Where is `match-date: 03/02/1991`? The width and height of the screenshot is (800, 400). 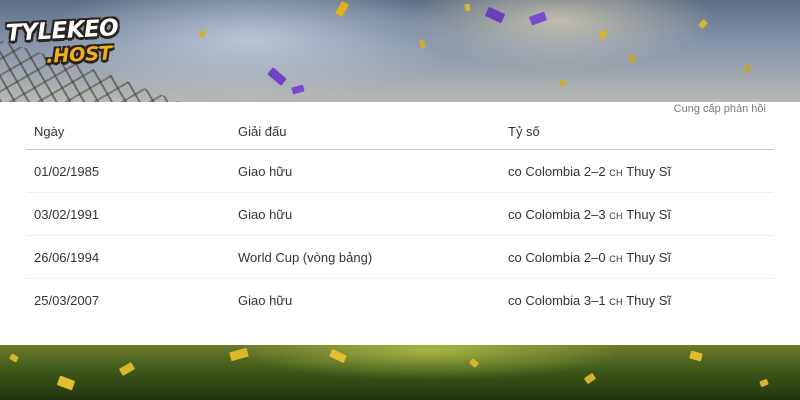
match-date: 03/02/1991 is located at coordinates (128, 214).